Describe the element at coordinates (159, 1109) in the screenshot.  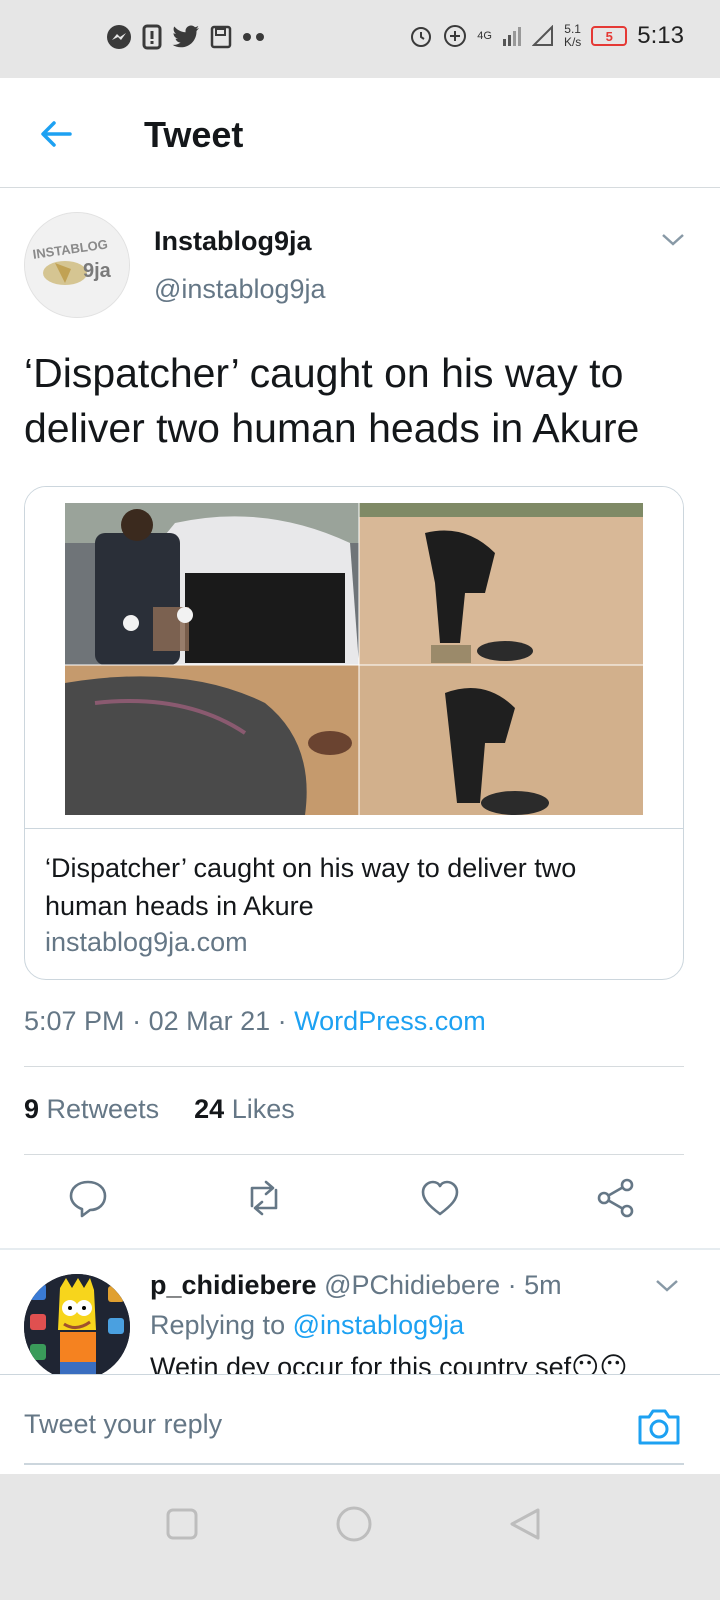
I see `tweet-stats: 9 Retweets 24 Likes` at that location.